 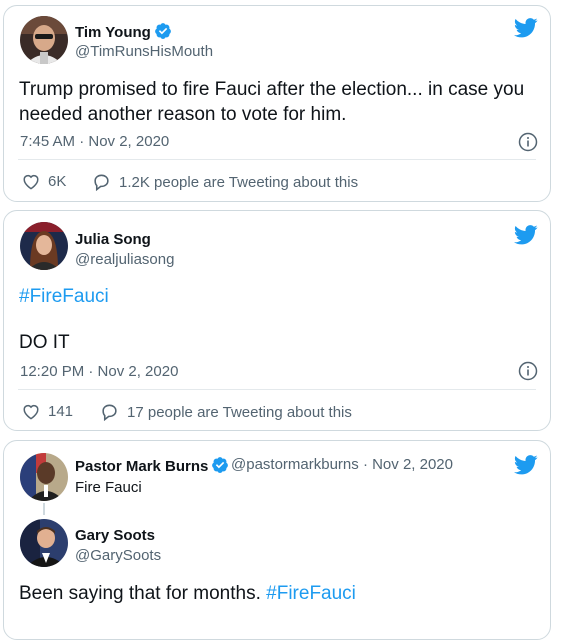 What do you see at coordinates (115, 535) in the screenshot?
I see `author-name: Gary Soots` at bounding box center [115, 535].